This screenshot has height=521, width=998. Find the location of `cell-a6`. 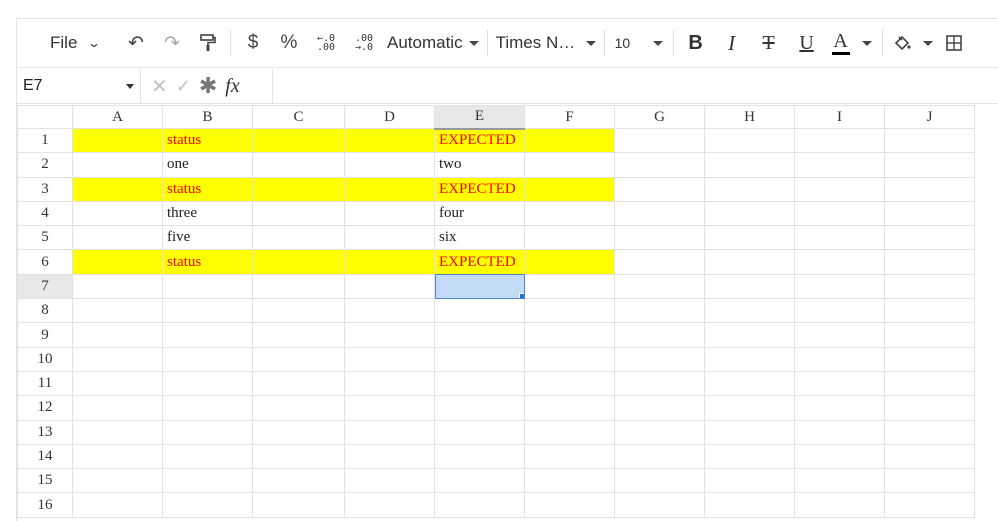

cell-a6 is located at coordinates (117, 262).